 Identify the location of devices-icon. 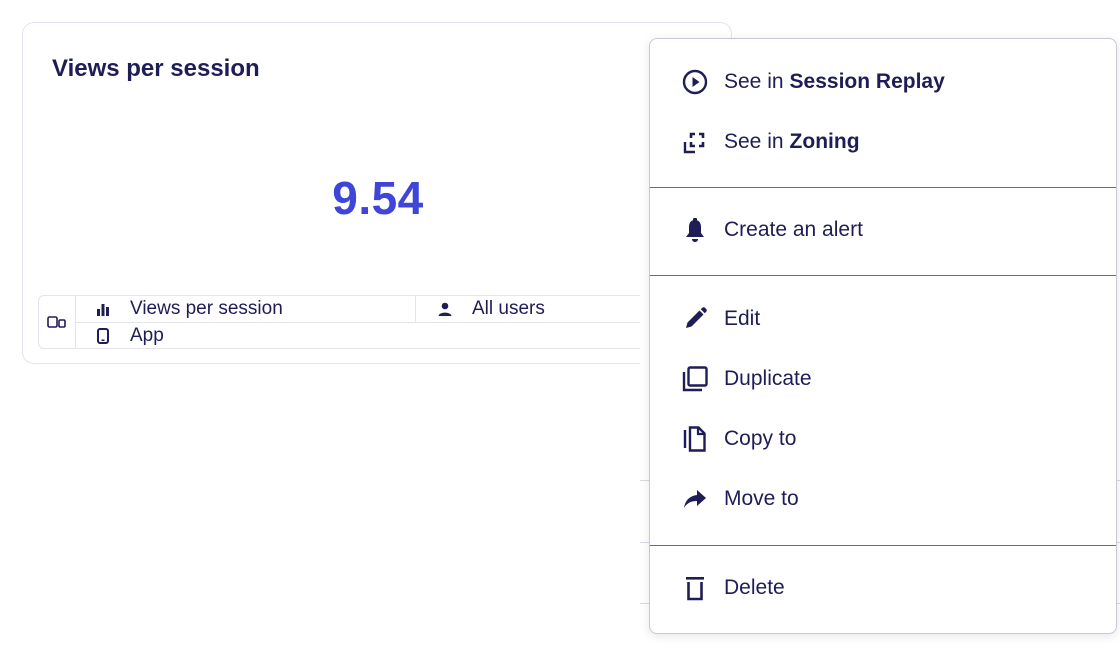
(57, 322).